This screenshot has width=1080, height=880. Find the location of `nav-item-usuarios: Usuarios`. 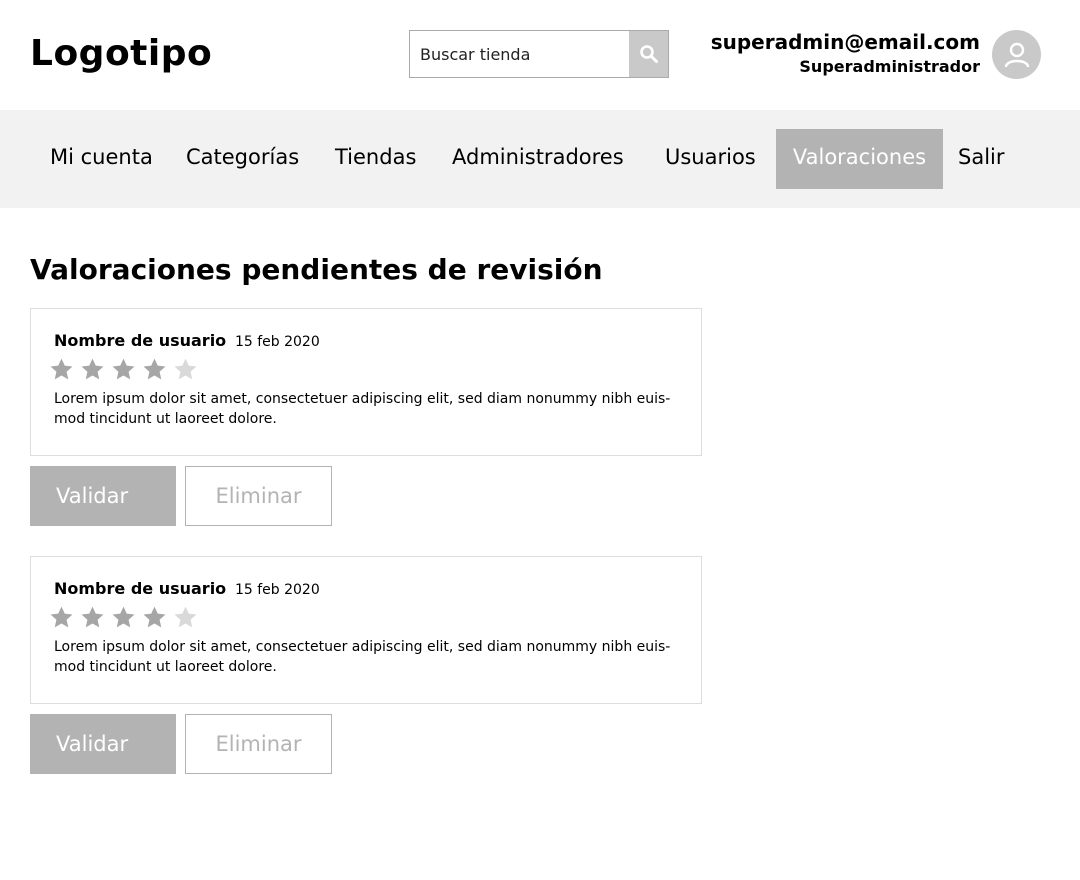

nav-item-usuarios: Usuarios is located at coordinates (710, 159).